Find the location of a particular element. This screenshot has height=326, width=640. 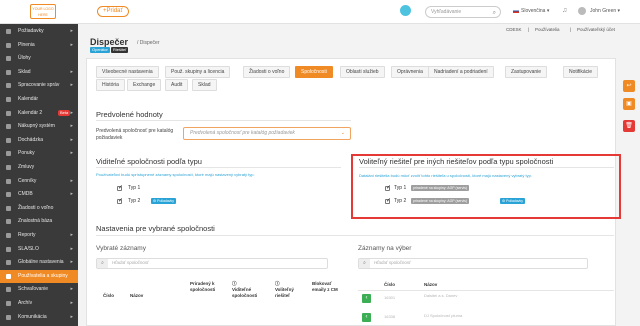

sidebar-item: Úlohy is located at coordinates (39, 58).